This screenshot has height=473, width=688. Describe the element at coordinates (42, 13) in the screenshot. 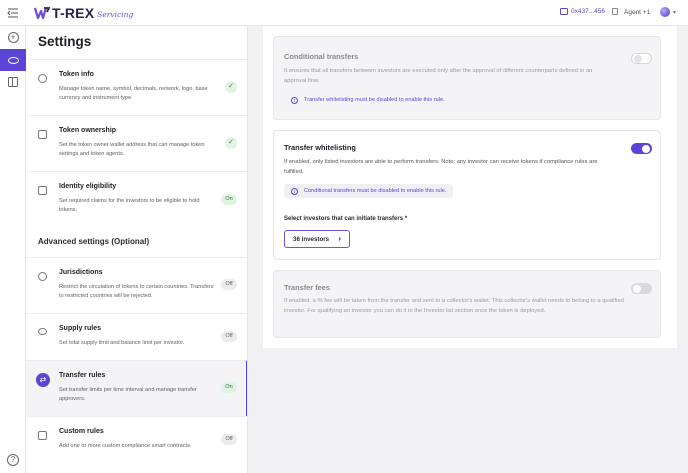

I see `trex-logo-icon` at that location.